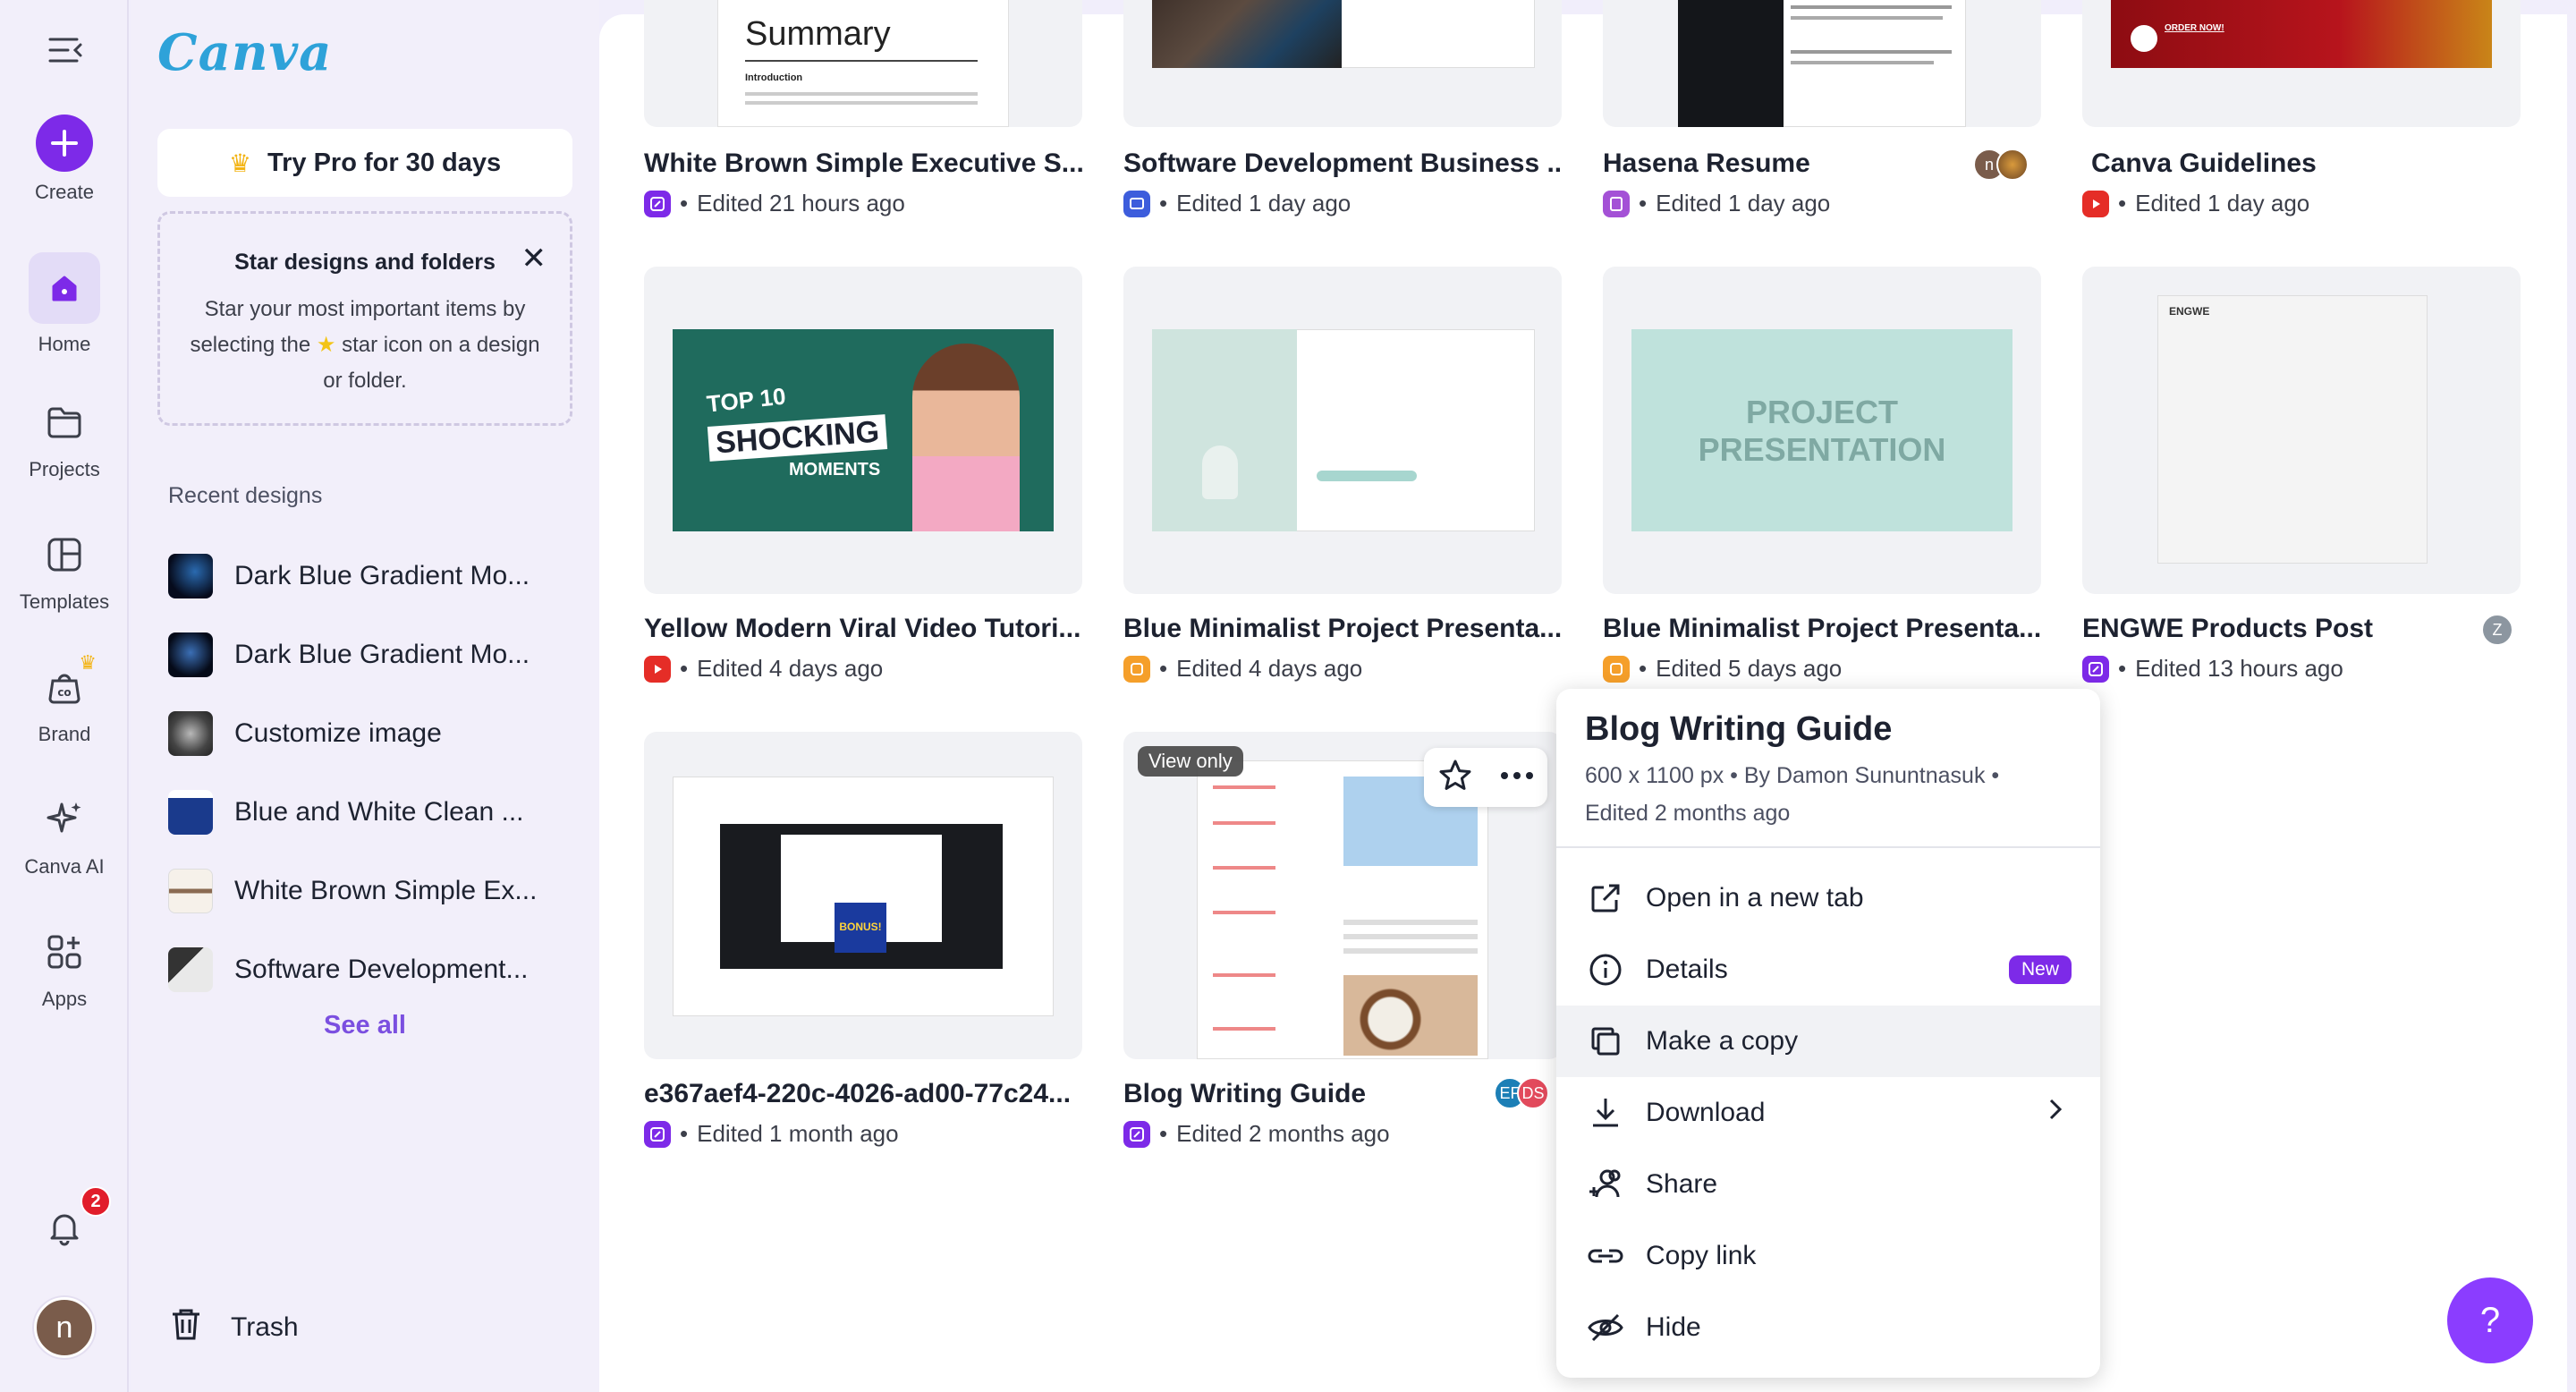 This screenshot has width=2576, height=1392. What do you see at coordinates (1517, 777) in the screenshot?
I see `more-options-icon` at bounding box center [1517, 777].